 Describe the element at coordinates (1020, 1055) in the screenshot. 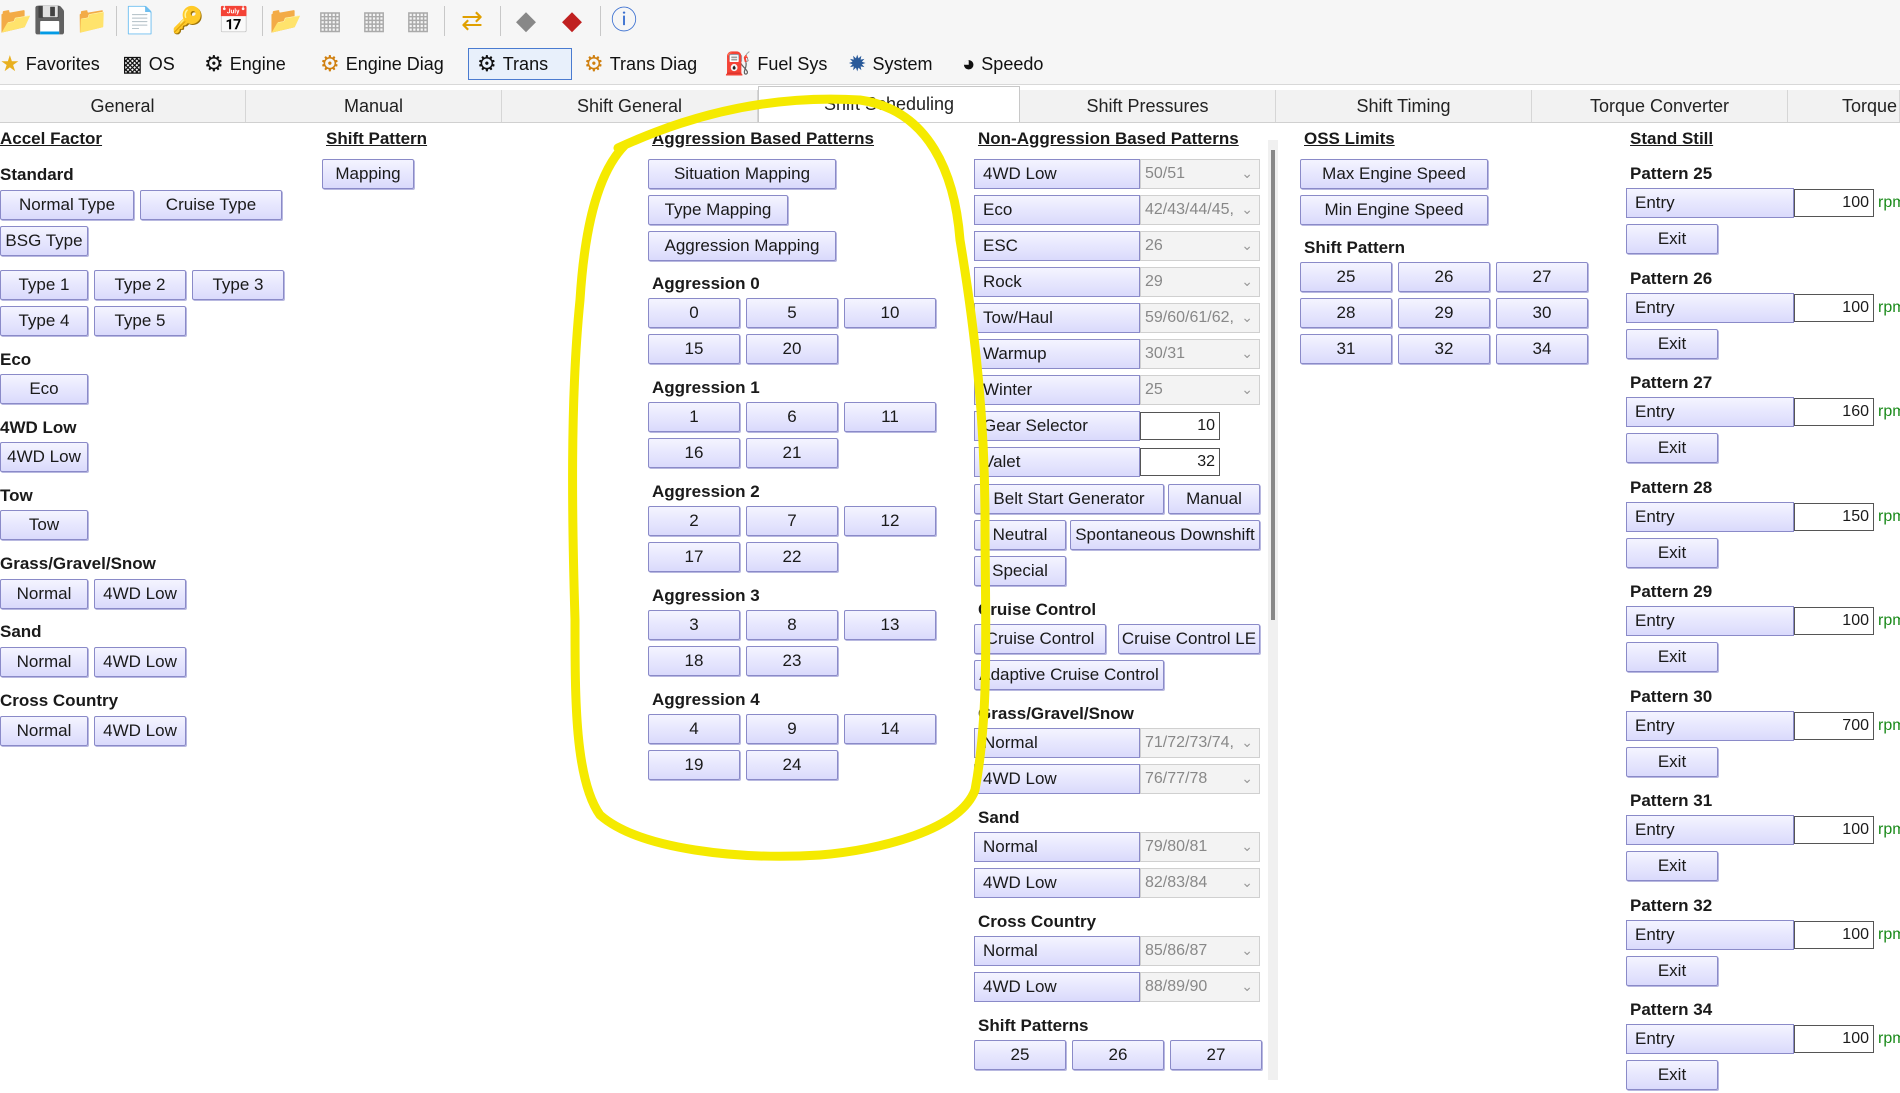

I see `shift-pattern-button: 25` at that location.